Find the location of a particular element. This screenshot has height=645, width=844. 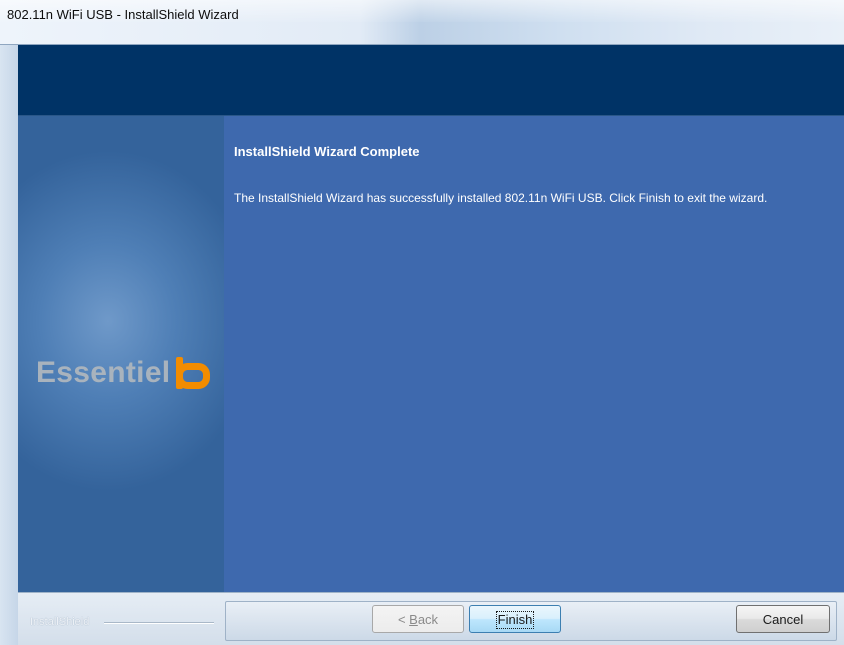

back-button-mnemonic: B is located at coordinates (413, 619).